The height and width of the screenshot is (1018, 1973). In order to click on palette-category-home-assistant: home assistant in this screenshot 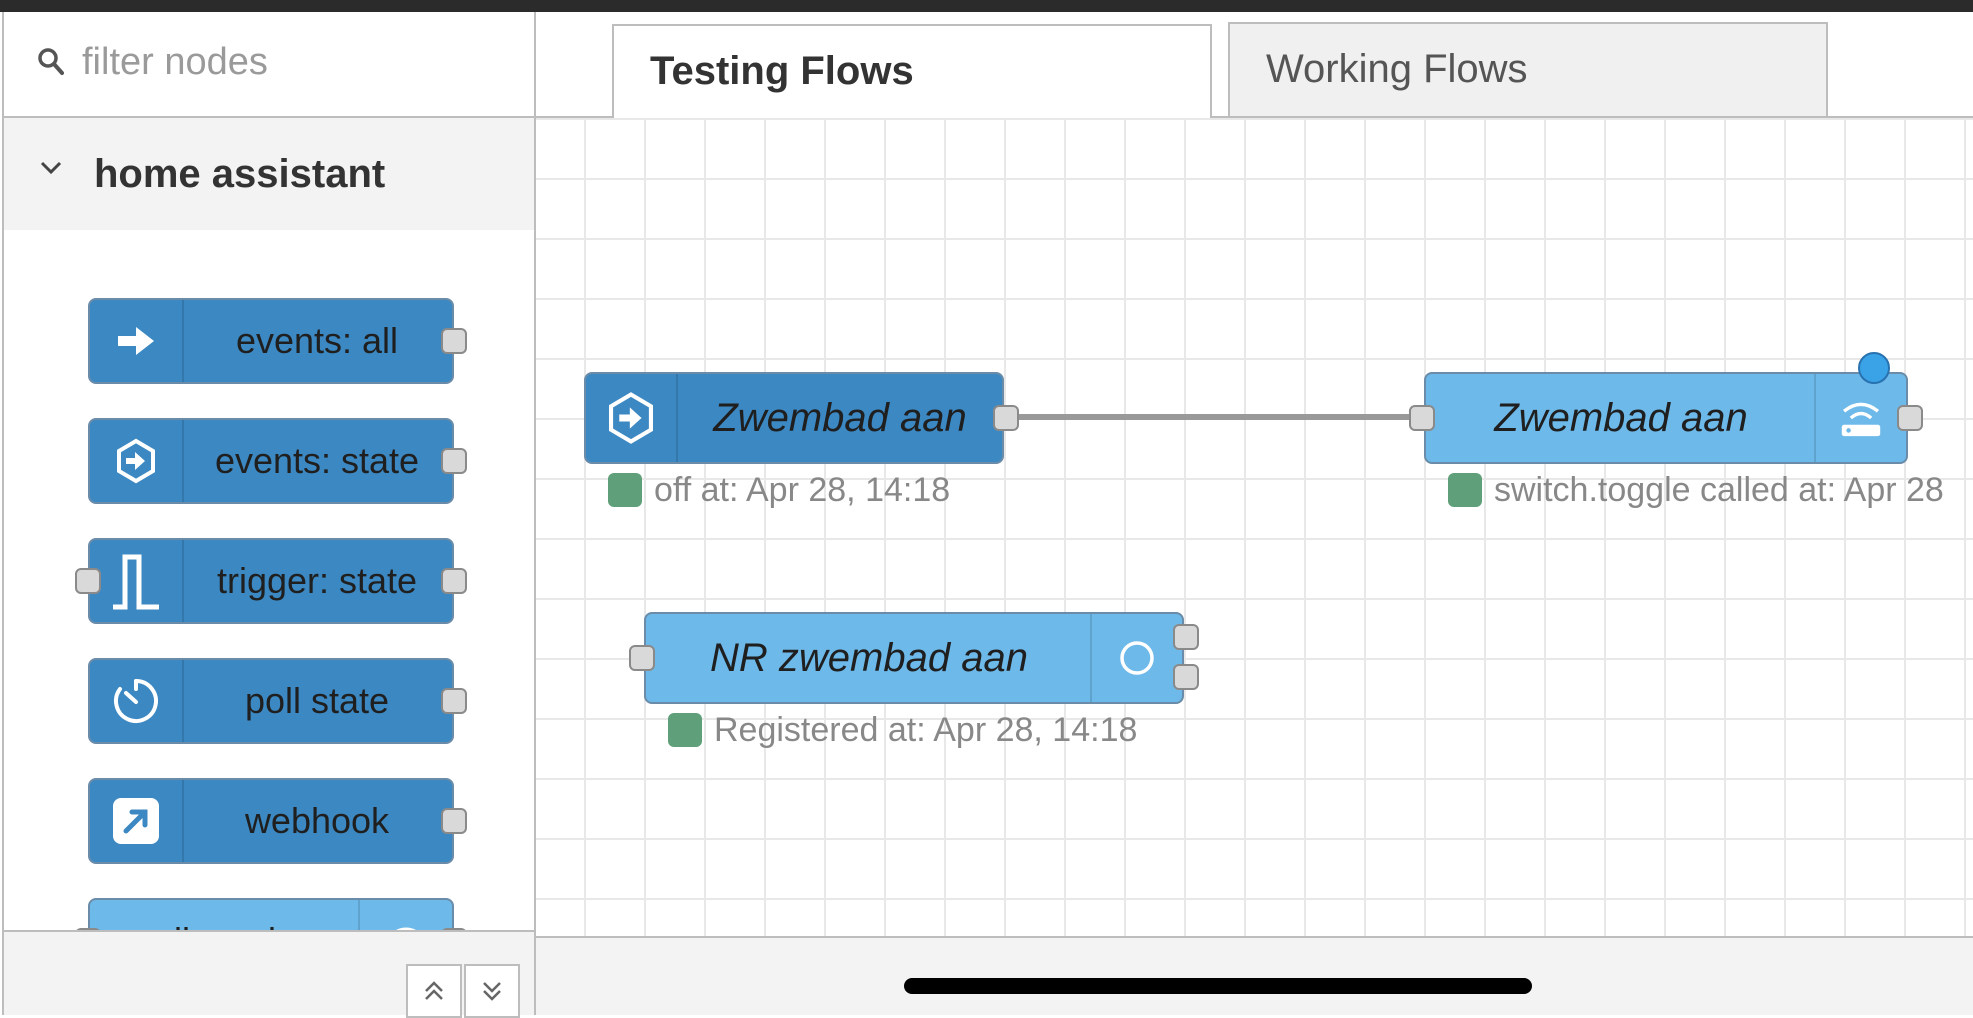, I will do `click(268, 174)`.